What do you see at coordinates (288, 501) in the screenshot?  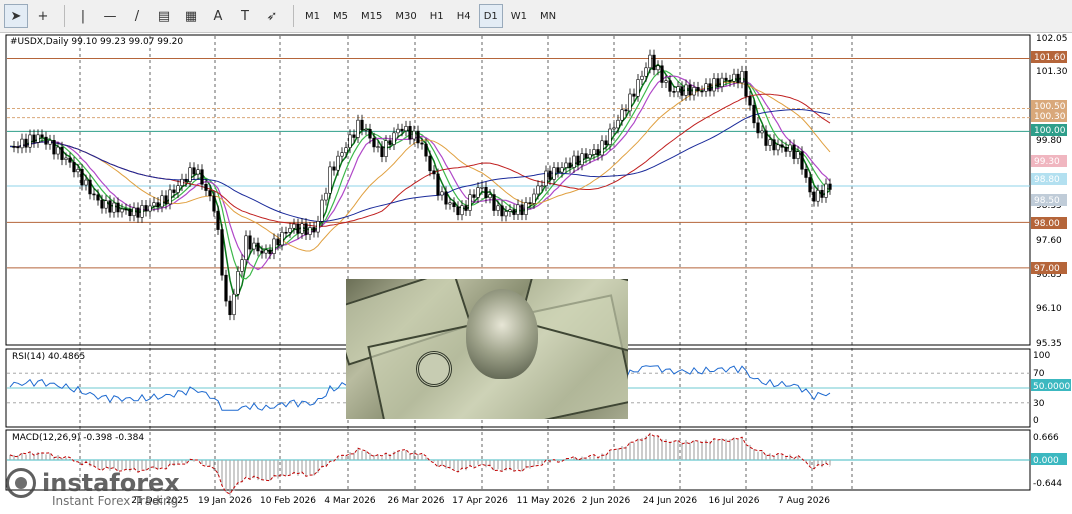 I see `time-axis-label: 10 Feb 2026` at bounding box center [288, 501].